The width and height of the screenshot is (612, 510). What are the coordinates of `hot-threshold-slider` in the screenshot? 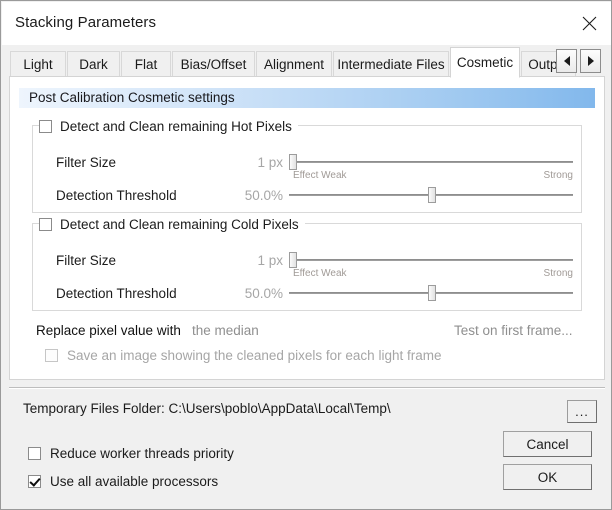 It's located at (431, 195).